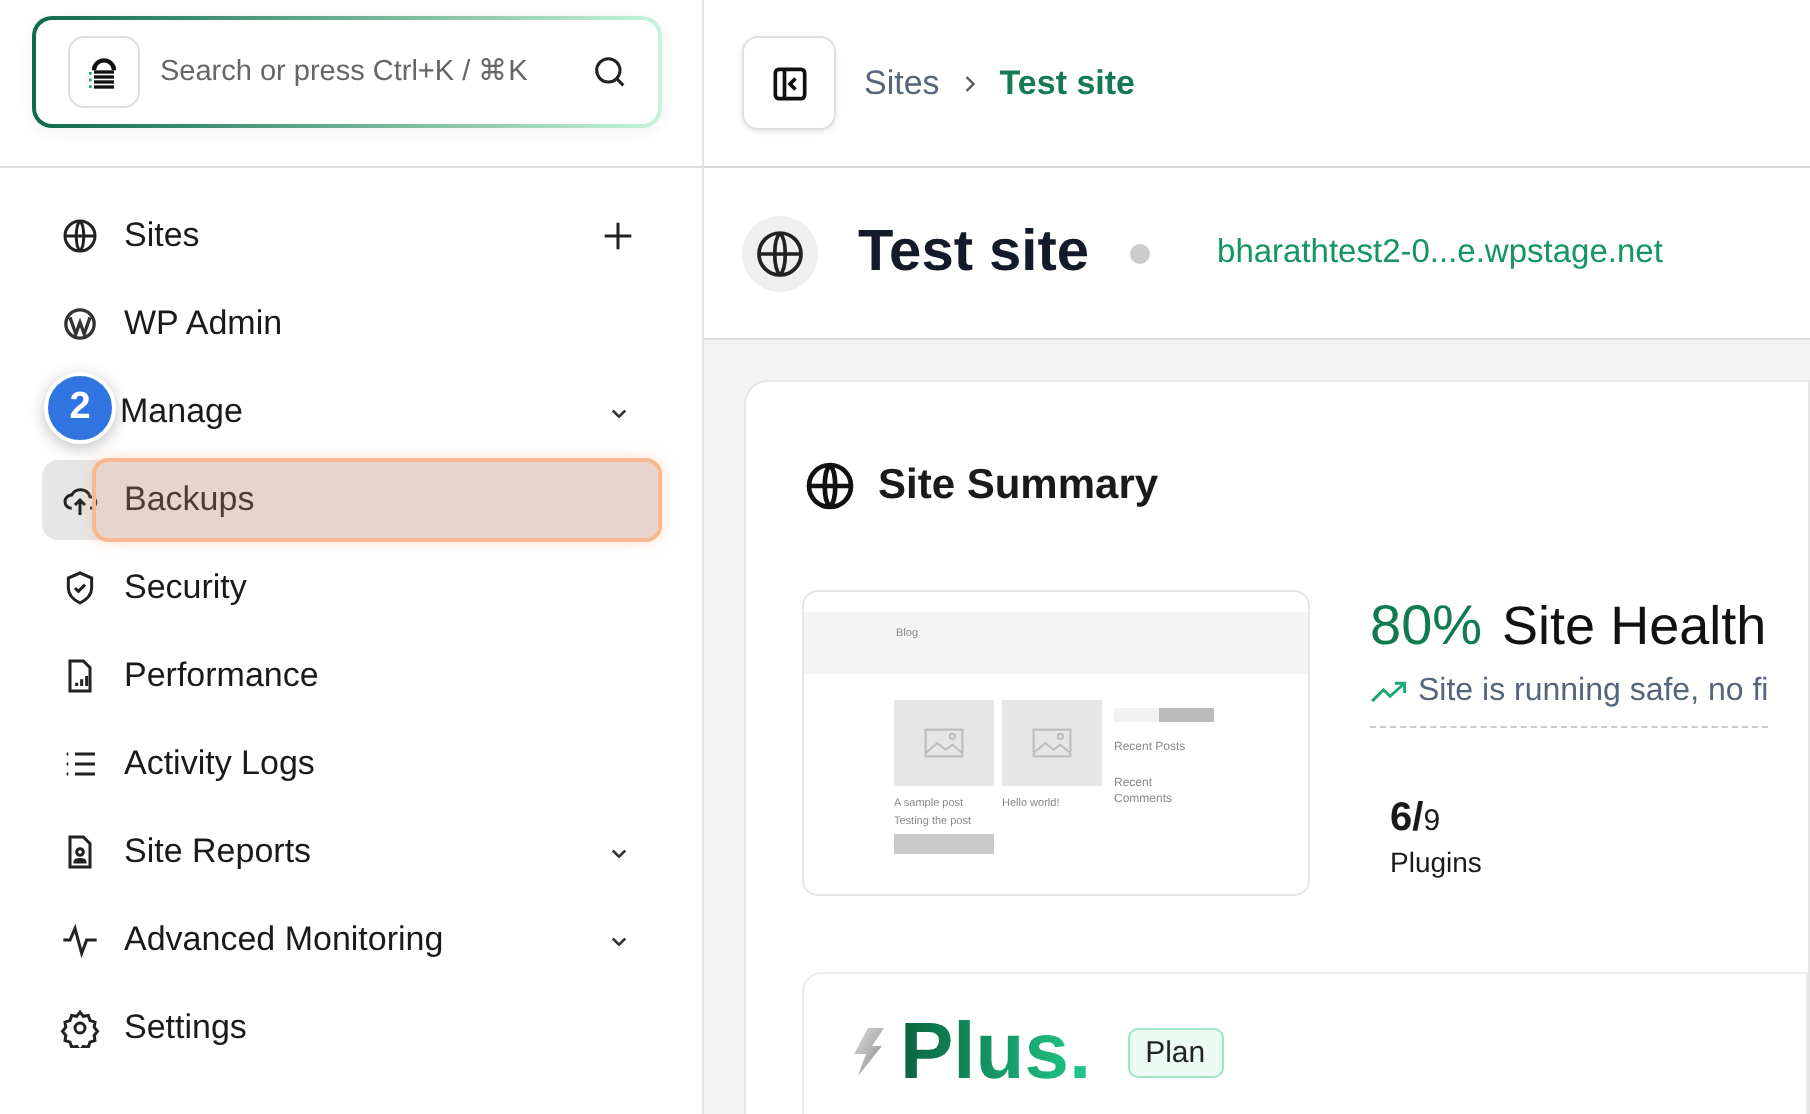 This screenshot has width=1810, height=1114. What do you see at coordinates (352, 324) in the screenshot?
I see `sidebar-item: WP Admin` at bounding box center [352, 324].